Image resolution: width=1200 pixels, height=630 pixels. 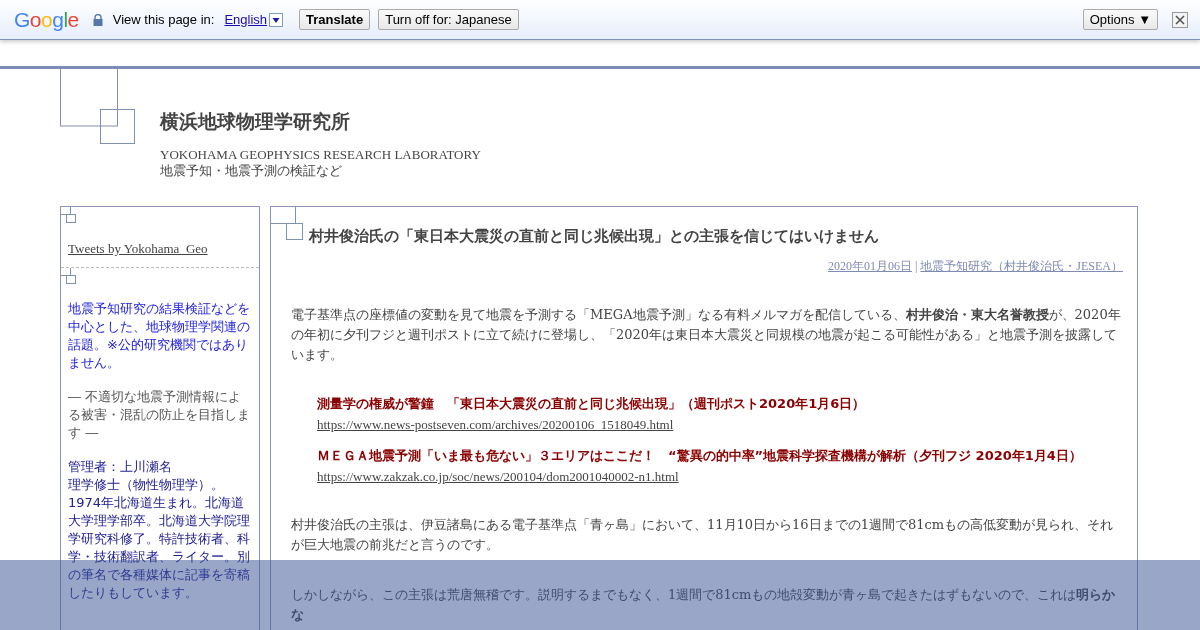 I want to click on source-link: https://www.zakzak.co.jp/soc/news/200104/dom2001040002-n1.html, so click(x=498, y=477).